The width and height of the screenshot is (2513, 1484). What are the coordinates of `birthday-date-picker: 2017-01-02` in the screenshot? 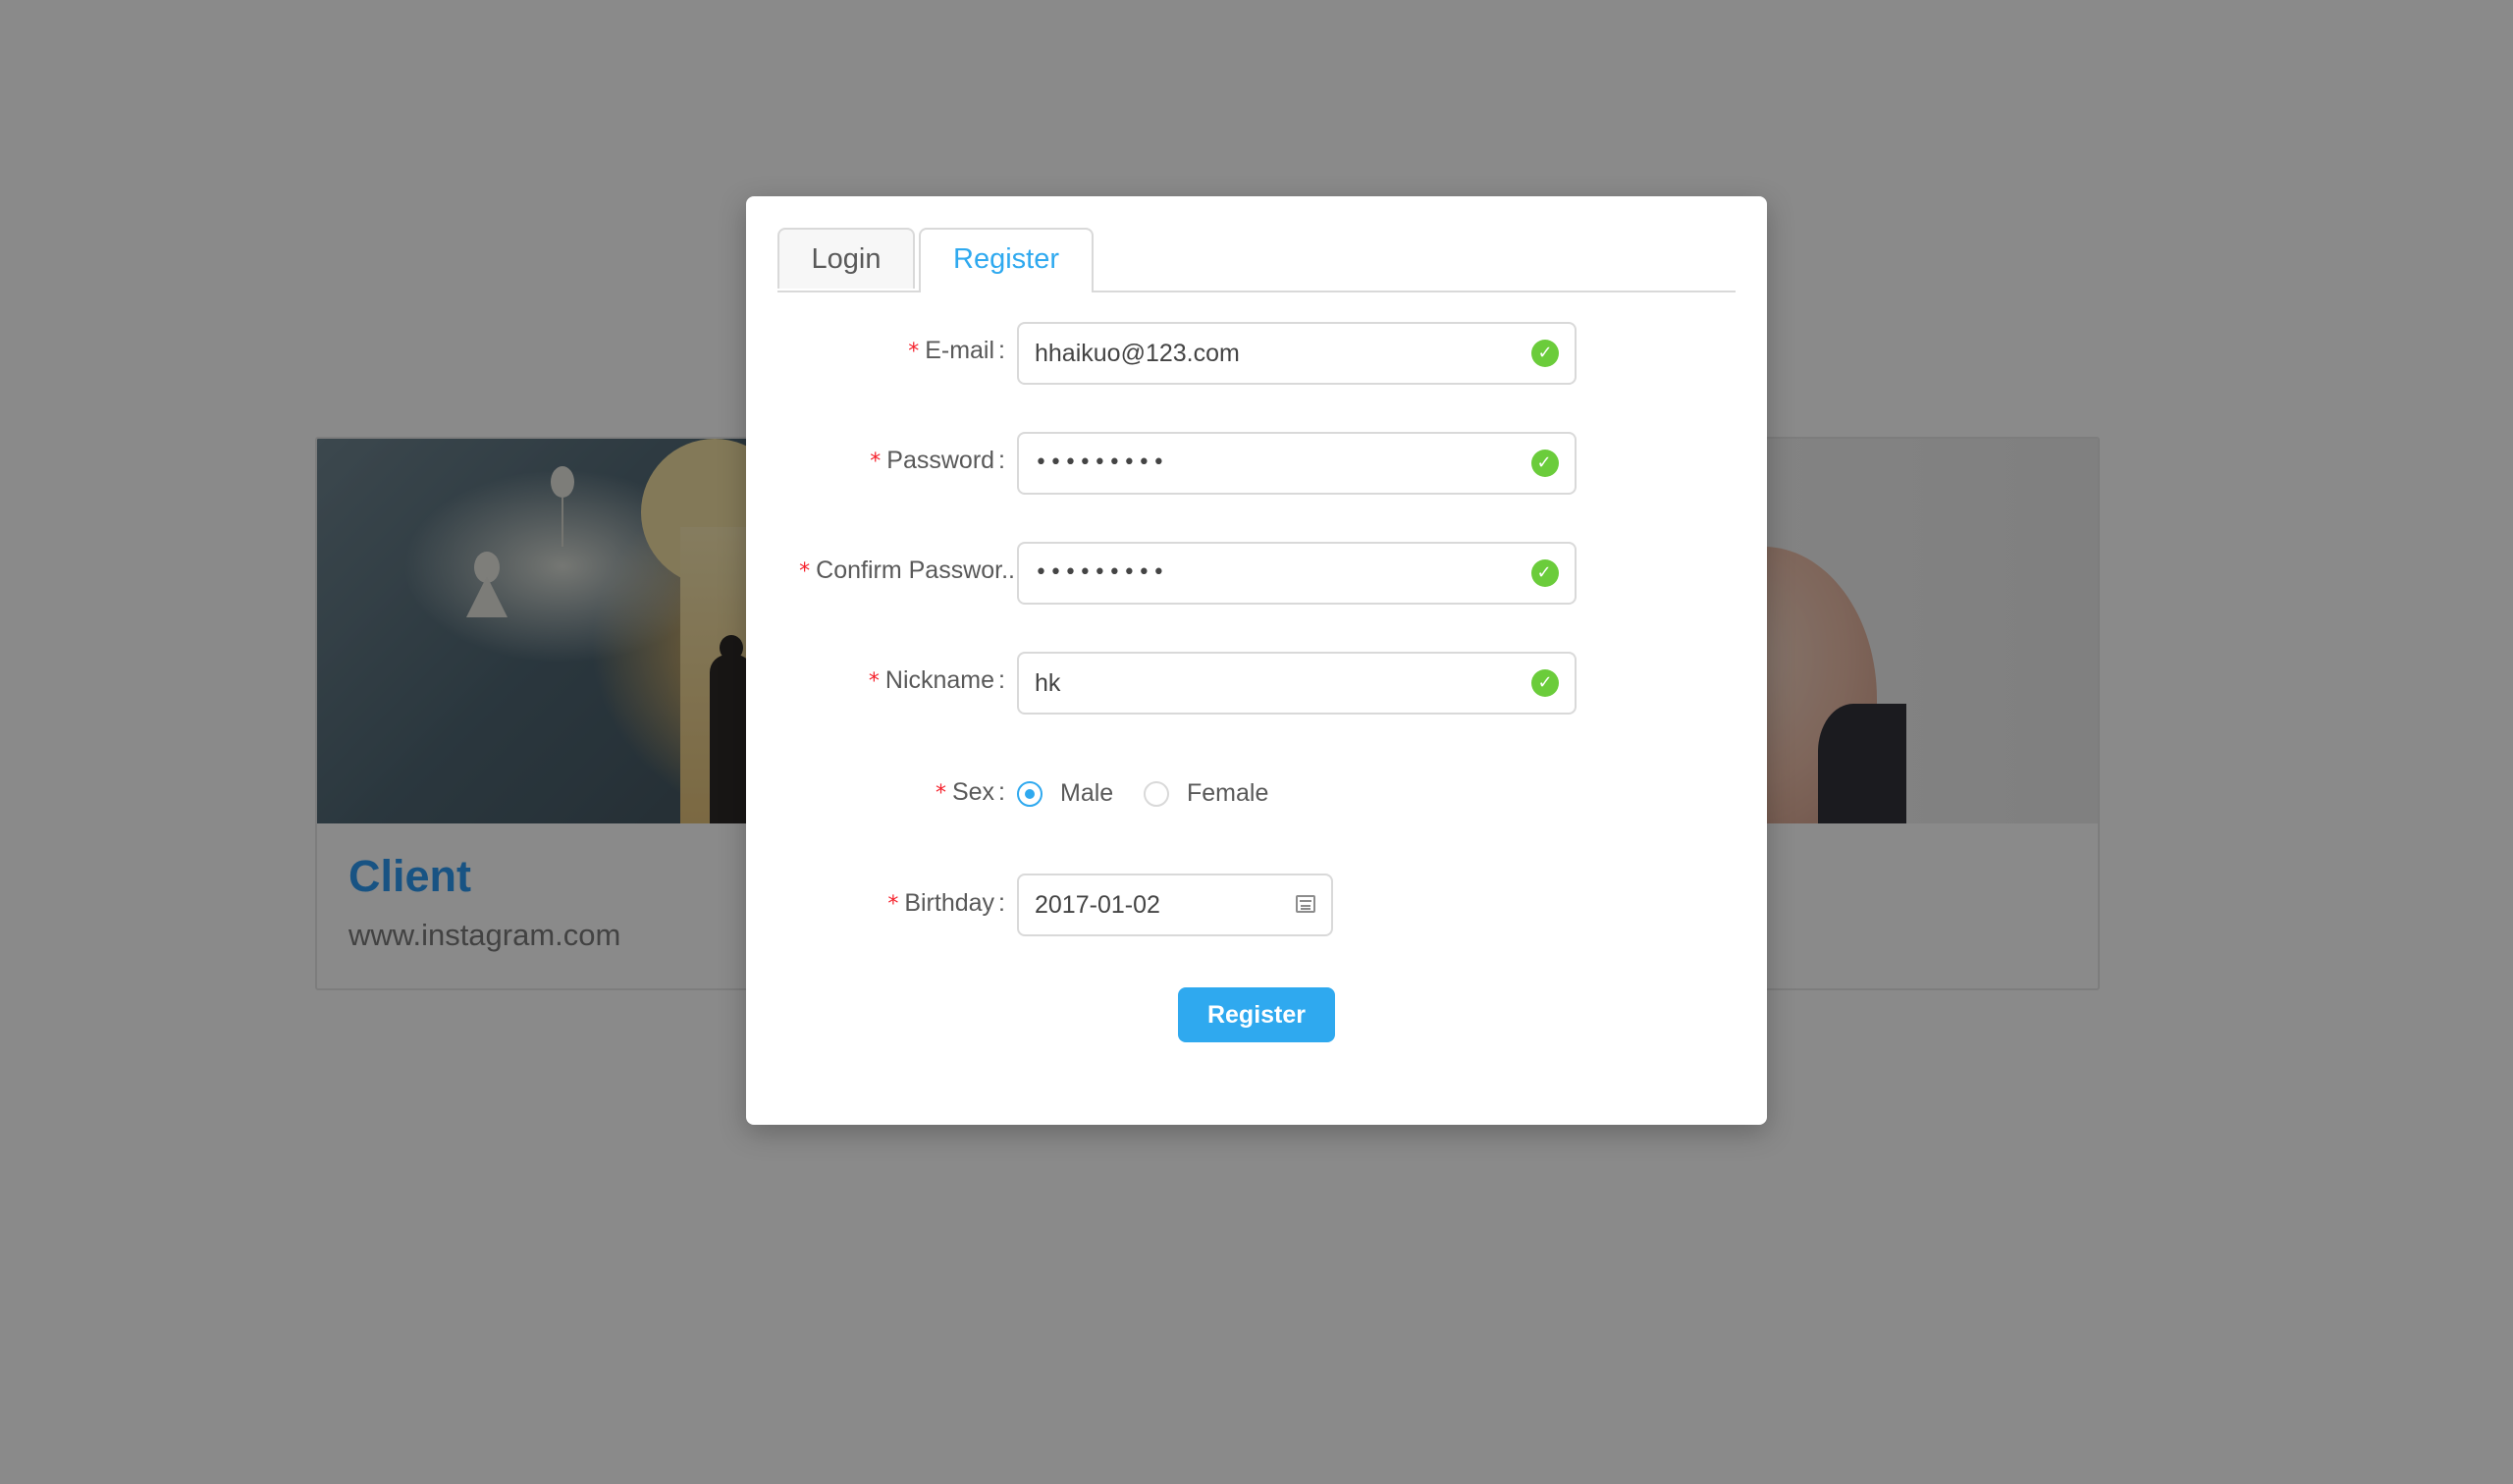 It's located at (1175, 905).